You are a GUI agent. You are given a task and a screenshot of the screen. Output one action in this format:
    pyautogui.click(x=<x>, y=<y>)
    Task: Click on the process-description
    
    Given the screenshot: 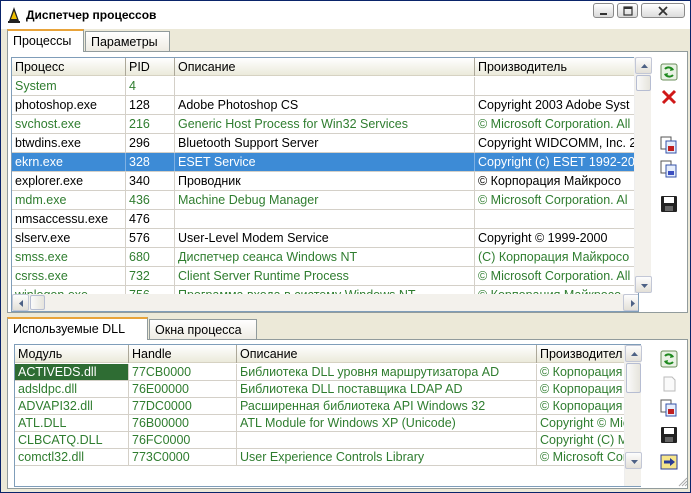 What is the action you would take?
    pyautogui.click(x=325, y=219)
    